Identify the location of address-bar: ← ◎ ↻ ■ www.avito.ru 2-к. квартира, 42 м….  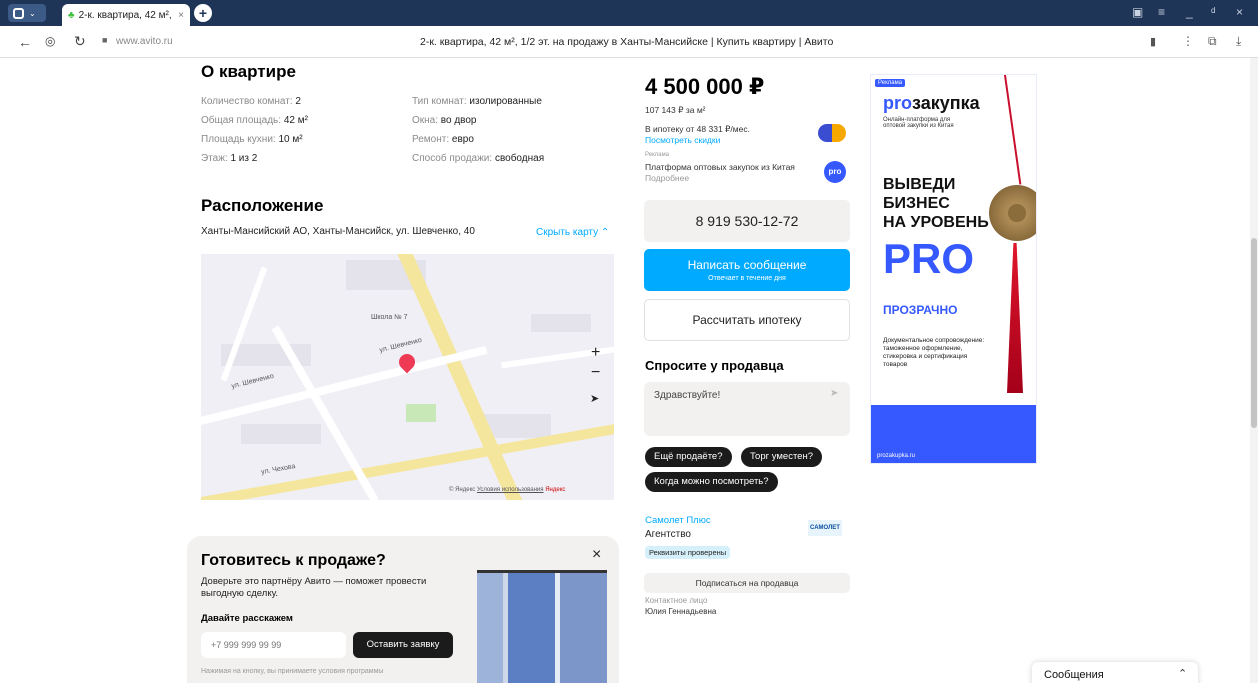
(629, 42).